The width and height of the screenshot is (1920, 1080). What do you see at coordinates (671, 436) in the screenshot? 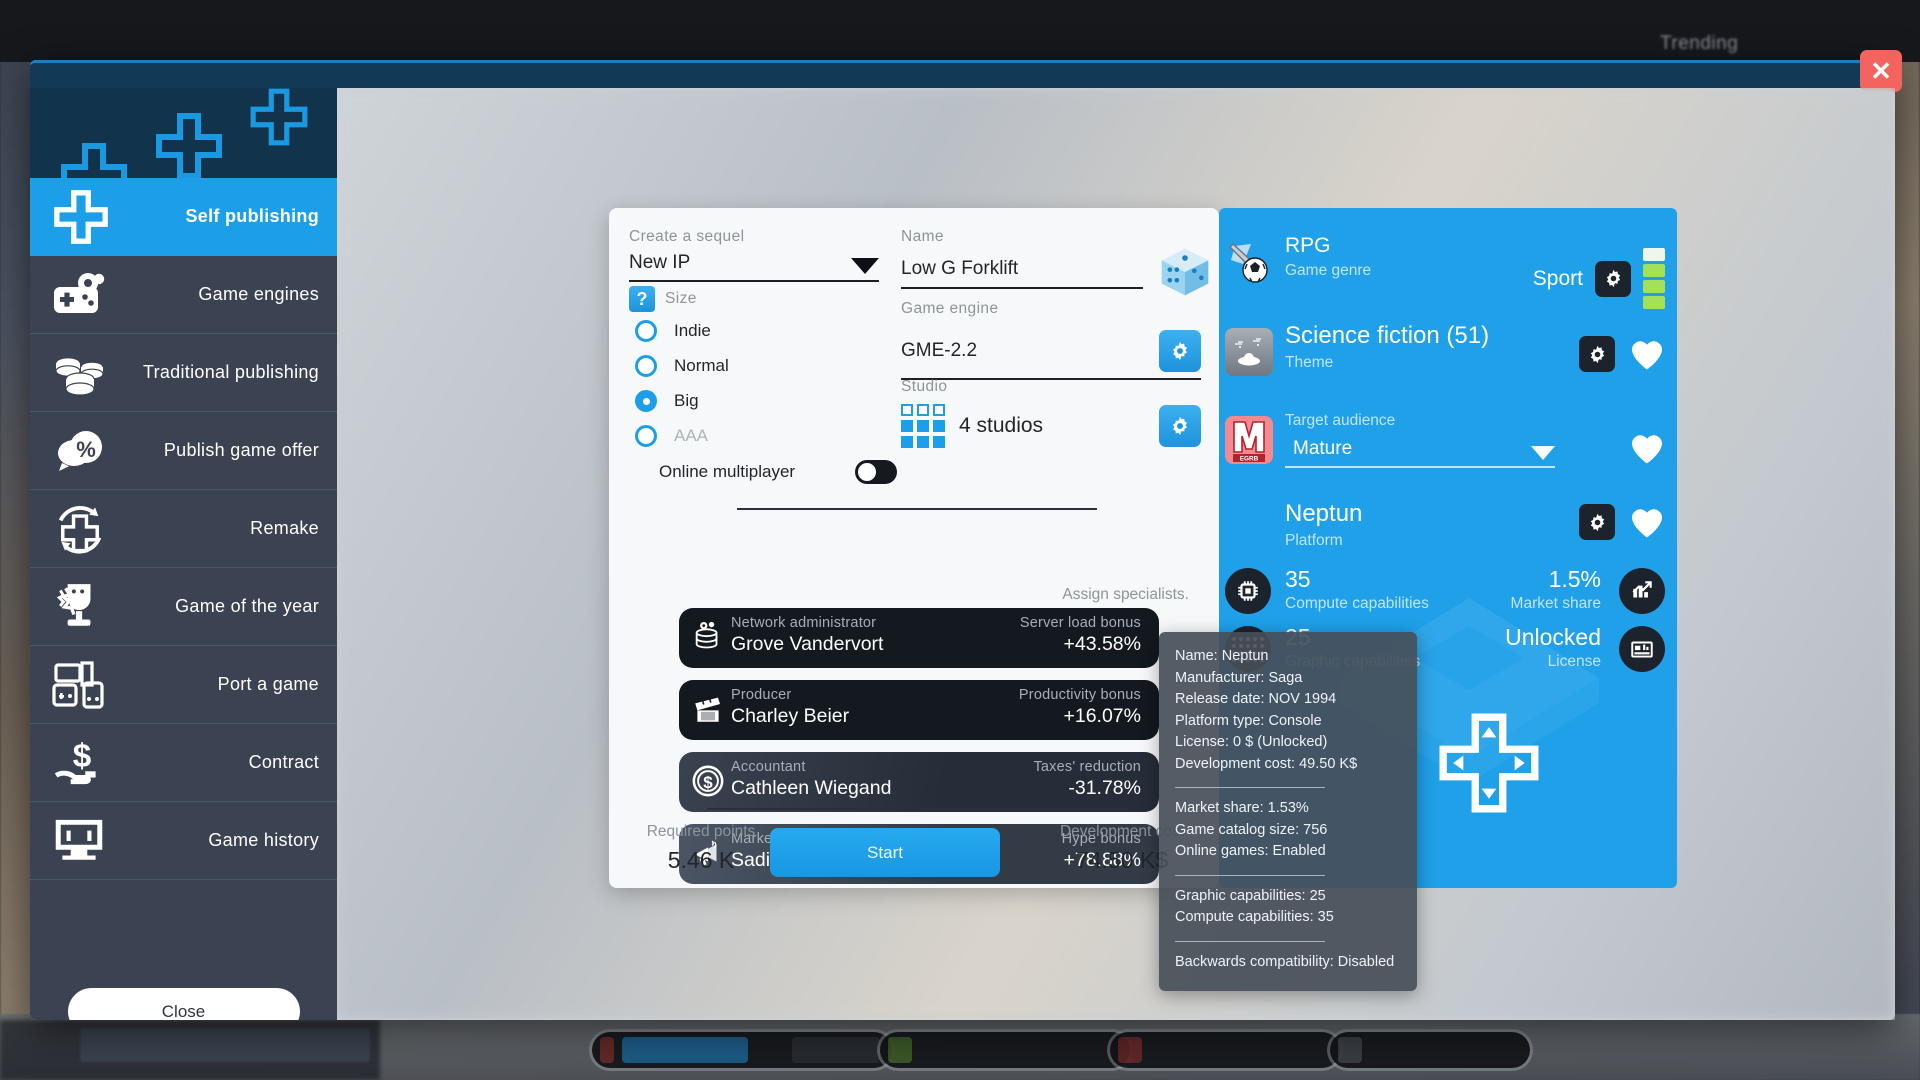
I see `size-option-aaa: AAA` at bounding box center [671, 436].